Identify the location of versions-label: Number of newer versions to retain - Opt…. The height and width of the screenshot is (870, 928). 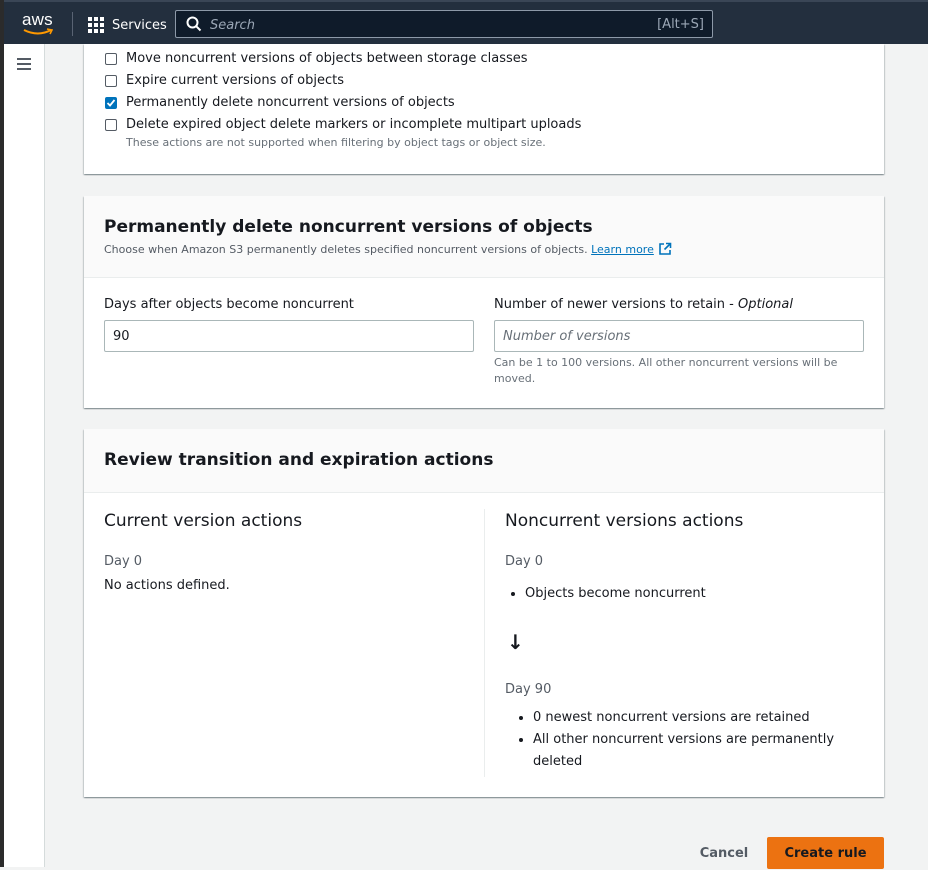
(643, 304).